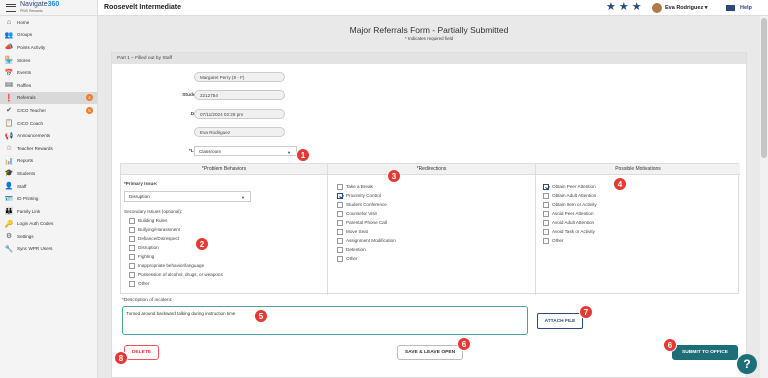 The width and height of the screenshot is (768, 378). What do you see at coordinates (624, 7) in the screenshot?
I see `rating-stars: ★ ★ ★` at bounding box center [624, 7].